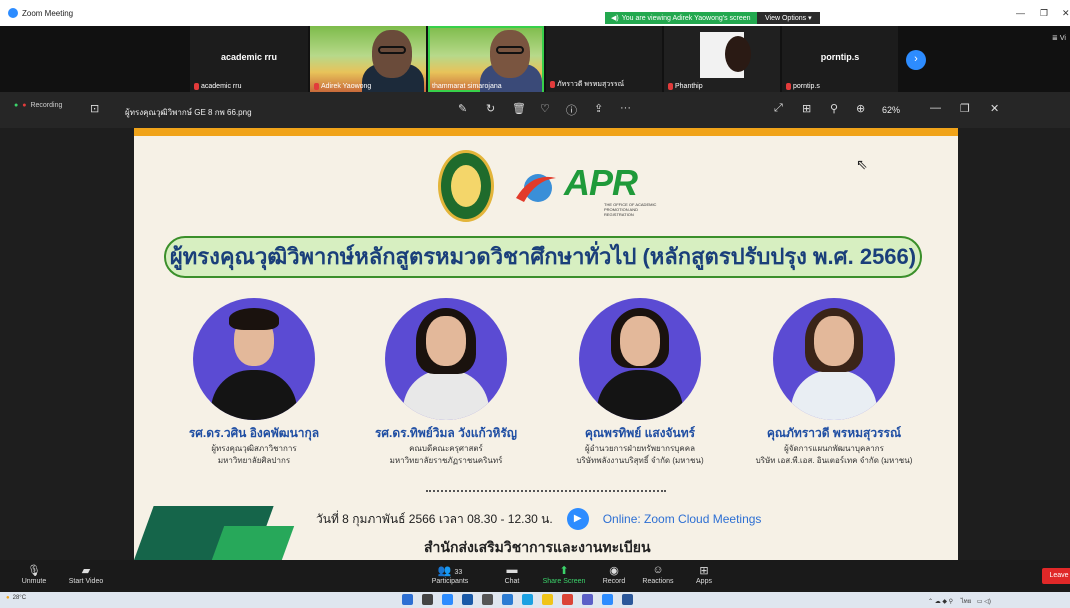 This screenshot has height=608, width=1070. What do you see at coordinates (368, 59) in the screenshot?
I see `participant-video-tile: Adirek Yaowong` at bounding box center [368, 59].